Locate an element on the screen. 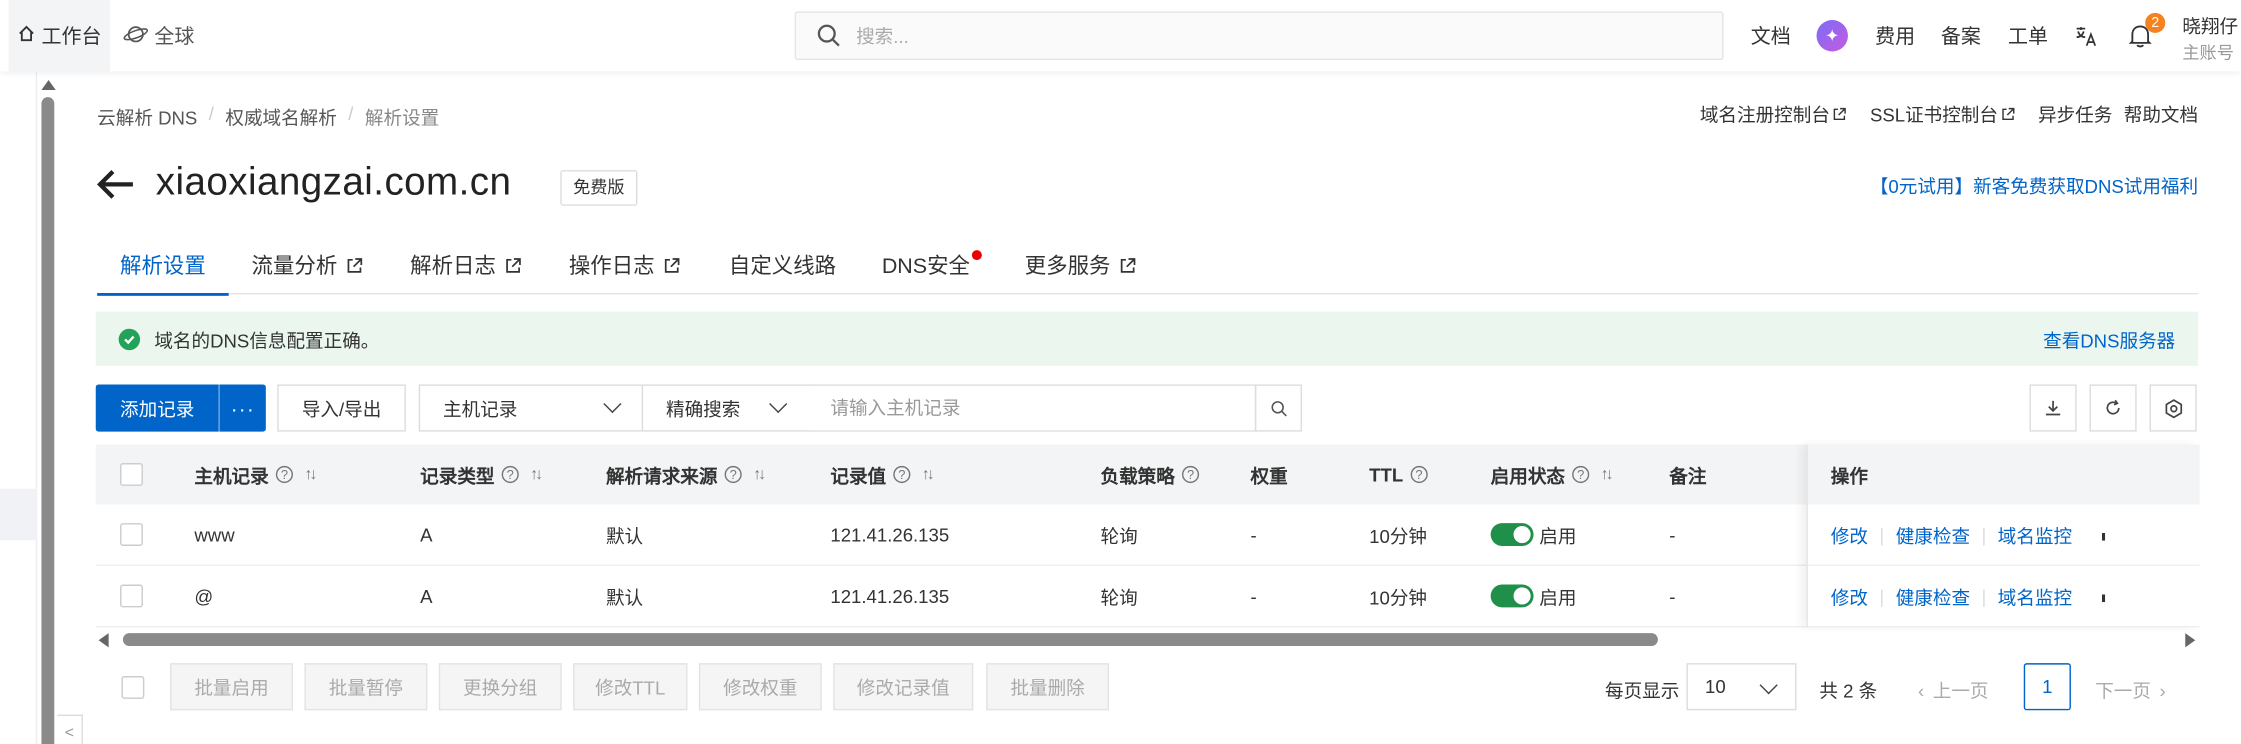  notification-button is located at coordinates (2140, 35).